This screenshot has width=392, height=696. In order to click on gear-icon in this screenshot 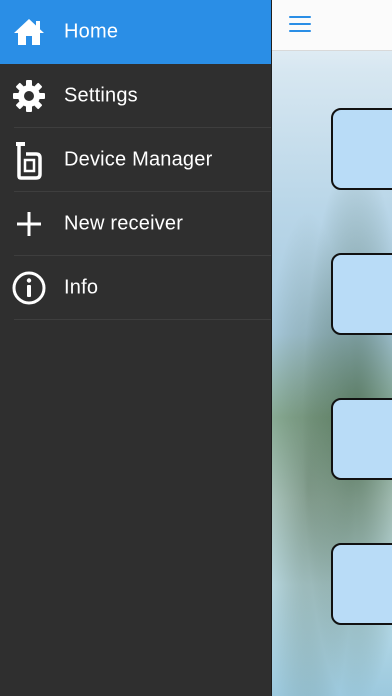, I will do `click(29, 96)`.